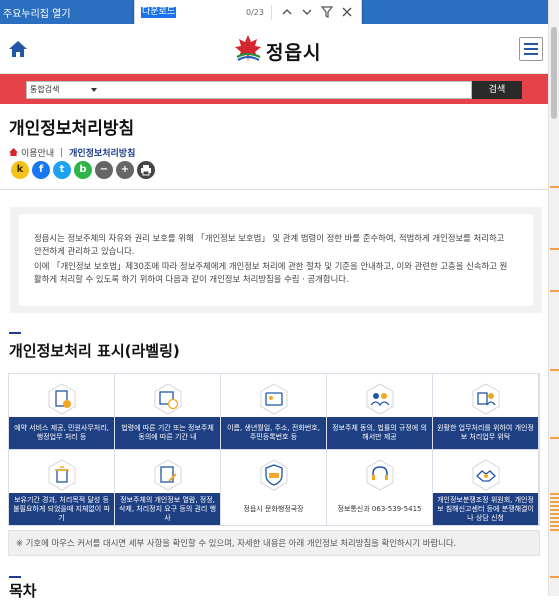 The image size is (559, 601). What do you see at coordinates (554, 513) in the screenshot?
I see `find-marker-group` at bounding box center [554, 513].